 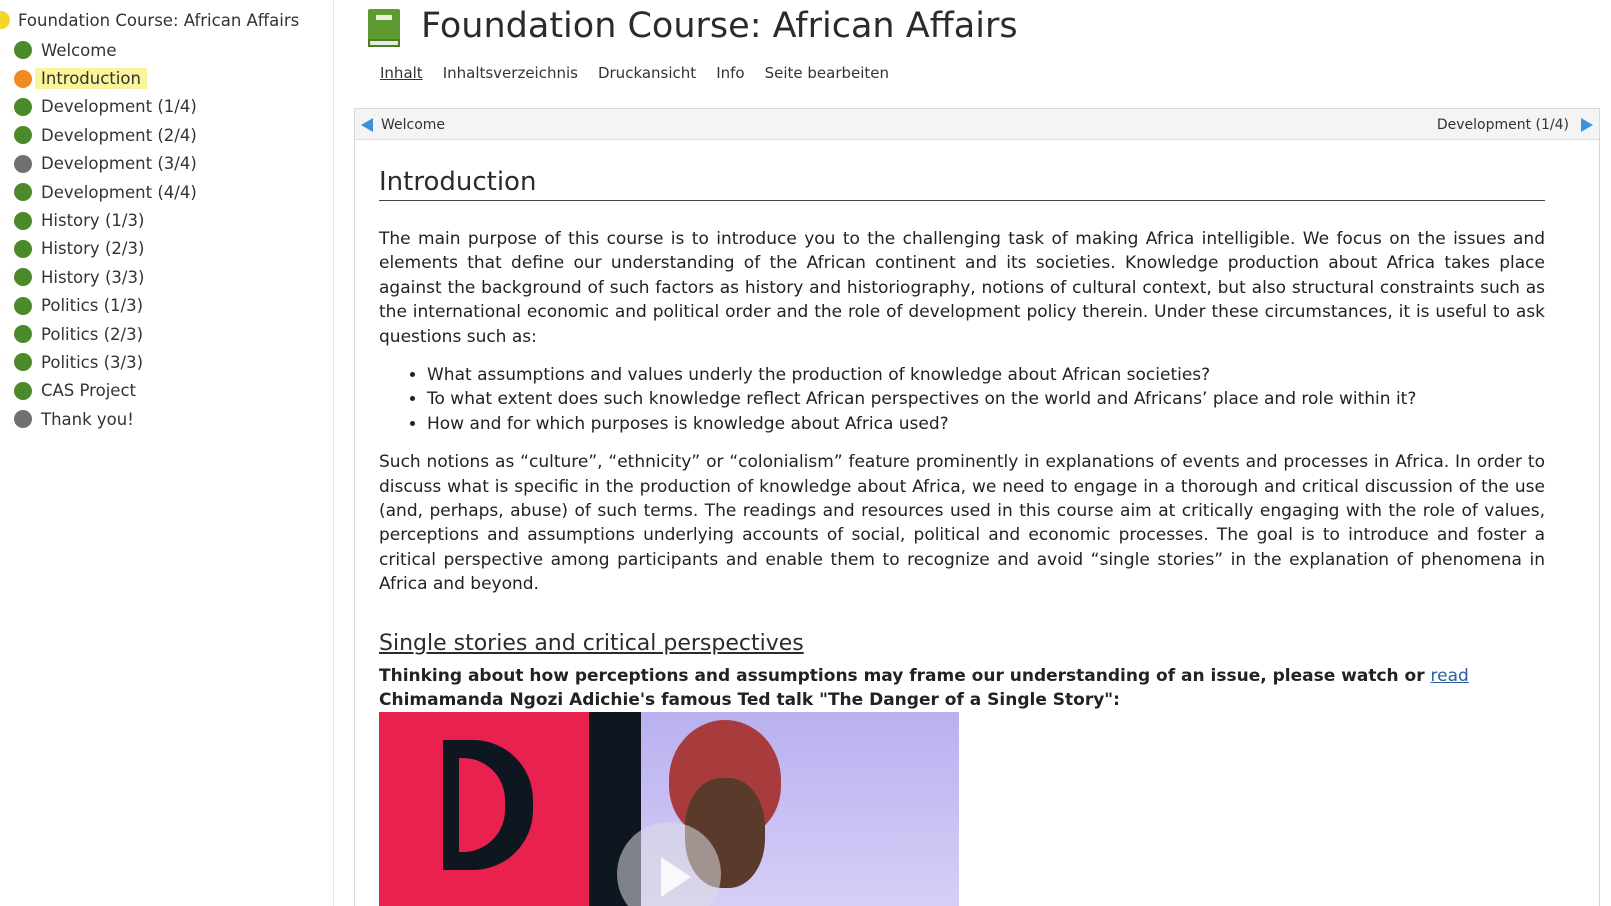 What do you see at coordinates (1450, 676) in the screenshot?
I see `read-link: read` at bounding box center [1450, 676].